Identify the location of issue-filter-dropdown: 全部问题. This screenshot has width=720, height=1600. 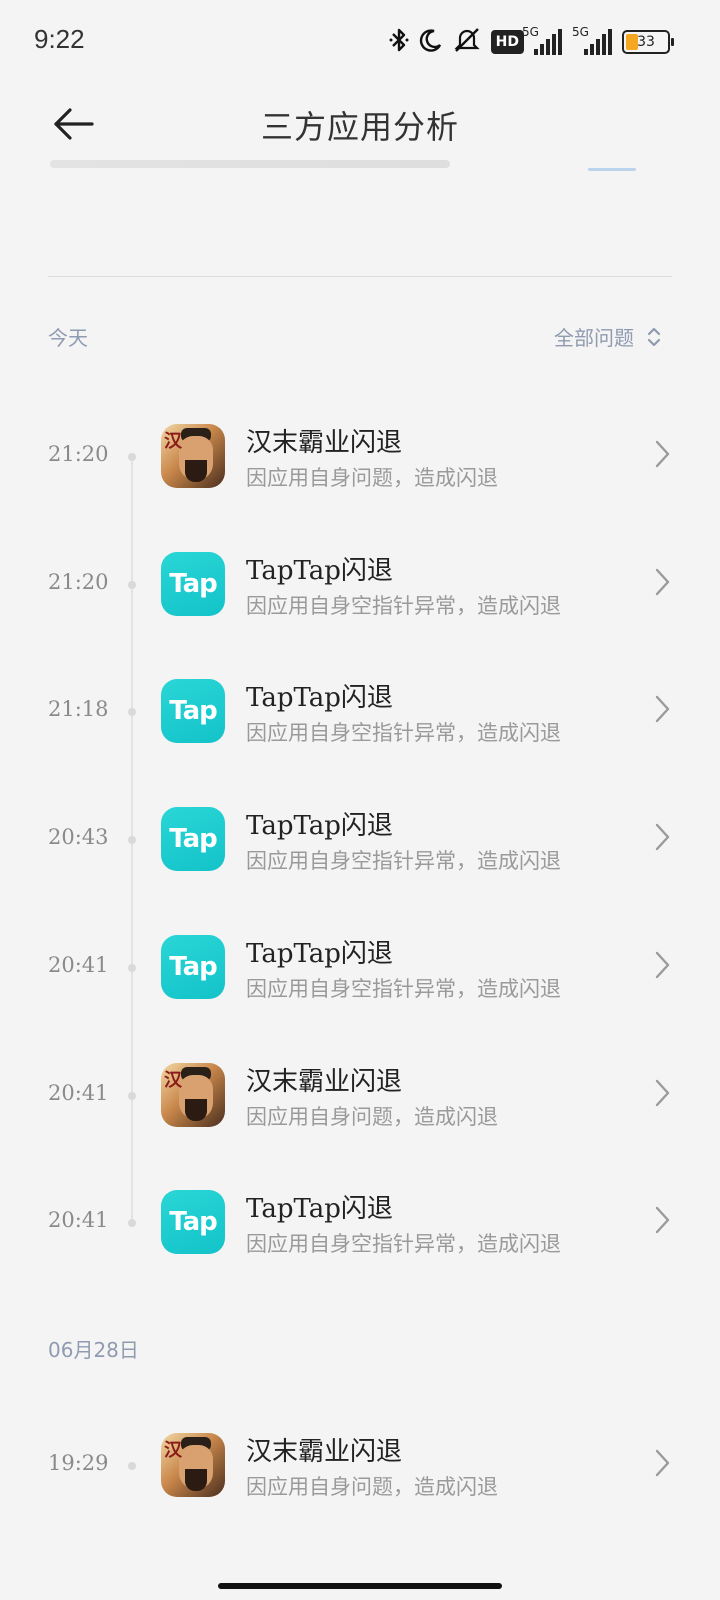
(608, 336).